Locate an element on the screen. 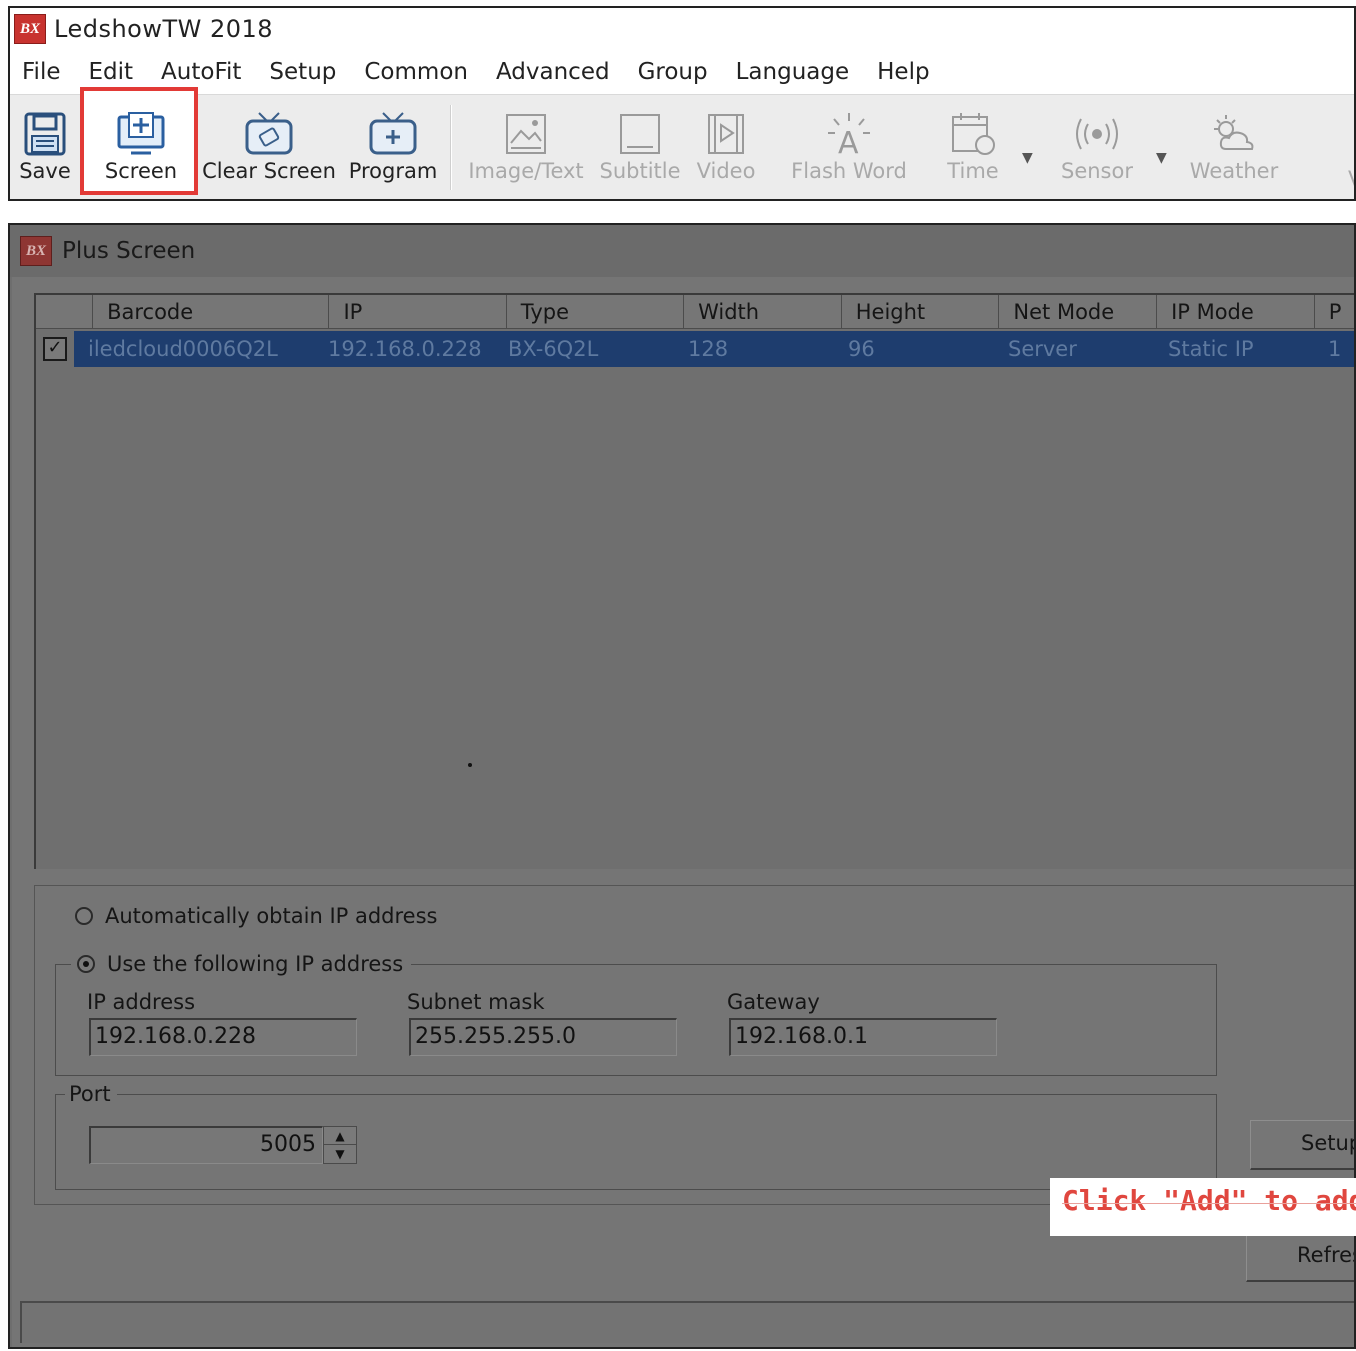  ip-address-input: 192.168.0.228 is located at coordinates (223, 1037).